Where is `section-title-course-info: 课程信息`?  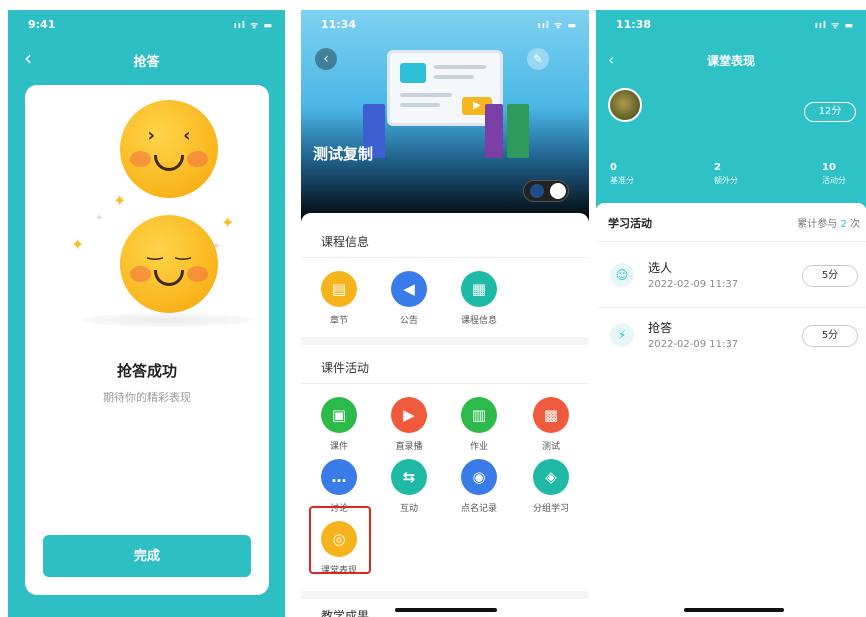 section-title-course-info: 课程信息 is located at coordinates (345, 242).